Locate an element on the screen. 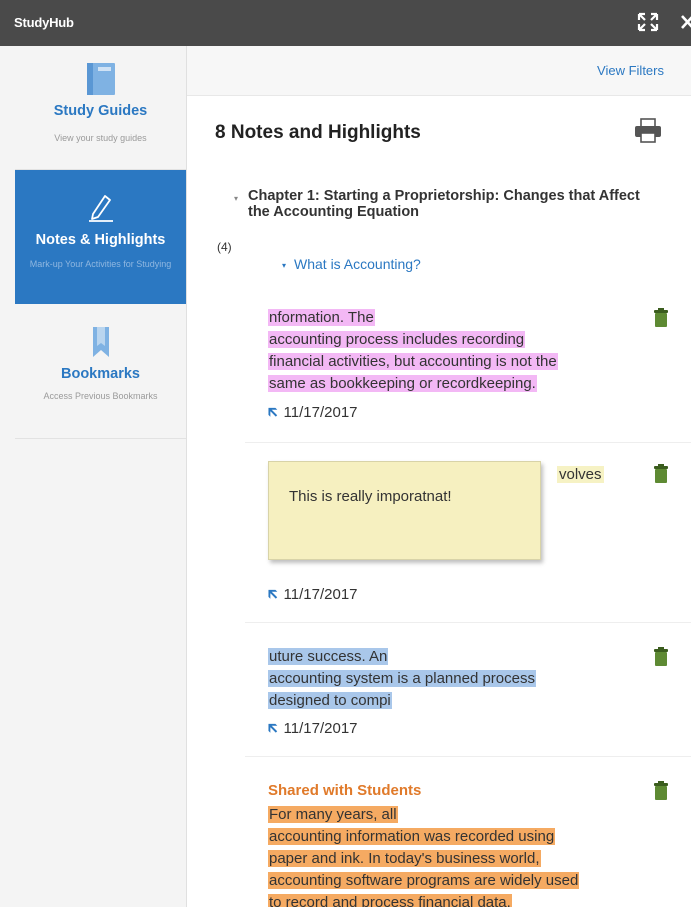 The height and width of the screenshot is (907, 691). sticky-note: This is really imporatnat! is located at coordinates (404, 510).